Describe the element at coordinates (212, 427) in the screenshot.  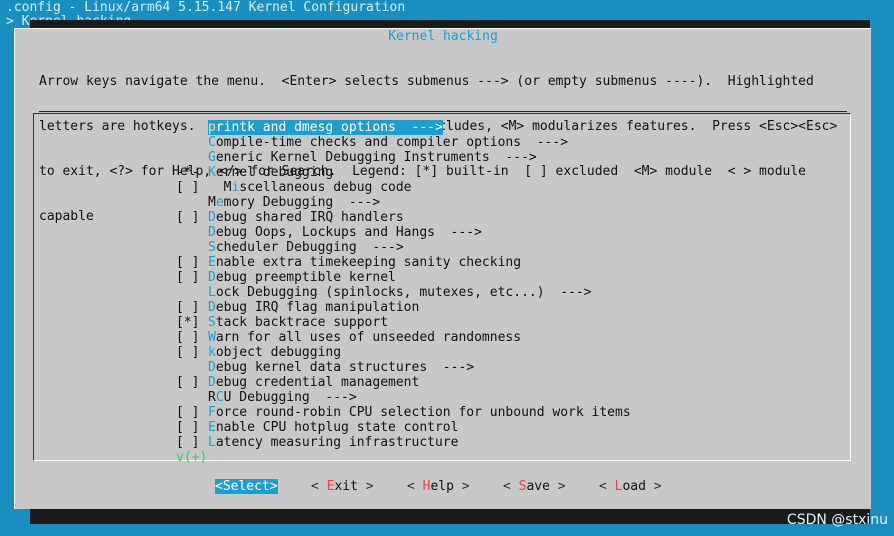
I see `hotkey-letter: E` at that location.